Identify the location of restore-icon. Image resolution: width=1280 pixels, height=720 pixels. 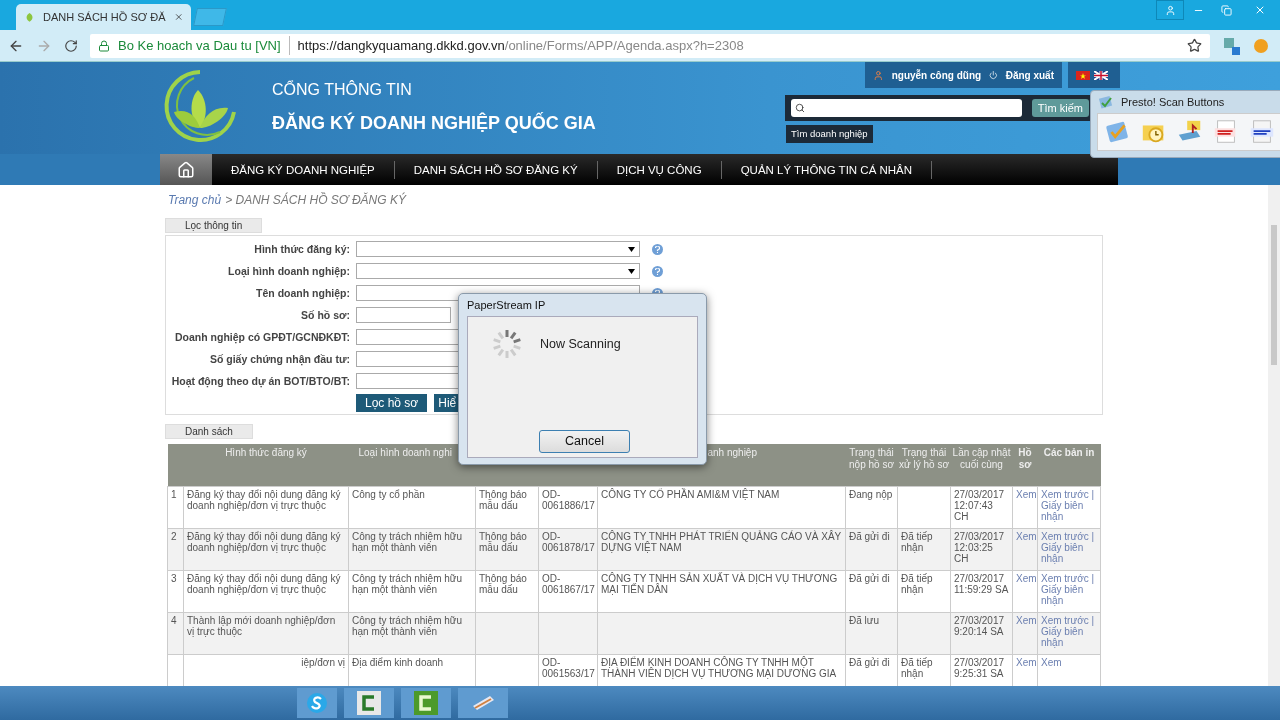
(1226, 10).